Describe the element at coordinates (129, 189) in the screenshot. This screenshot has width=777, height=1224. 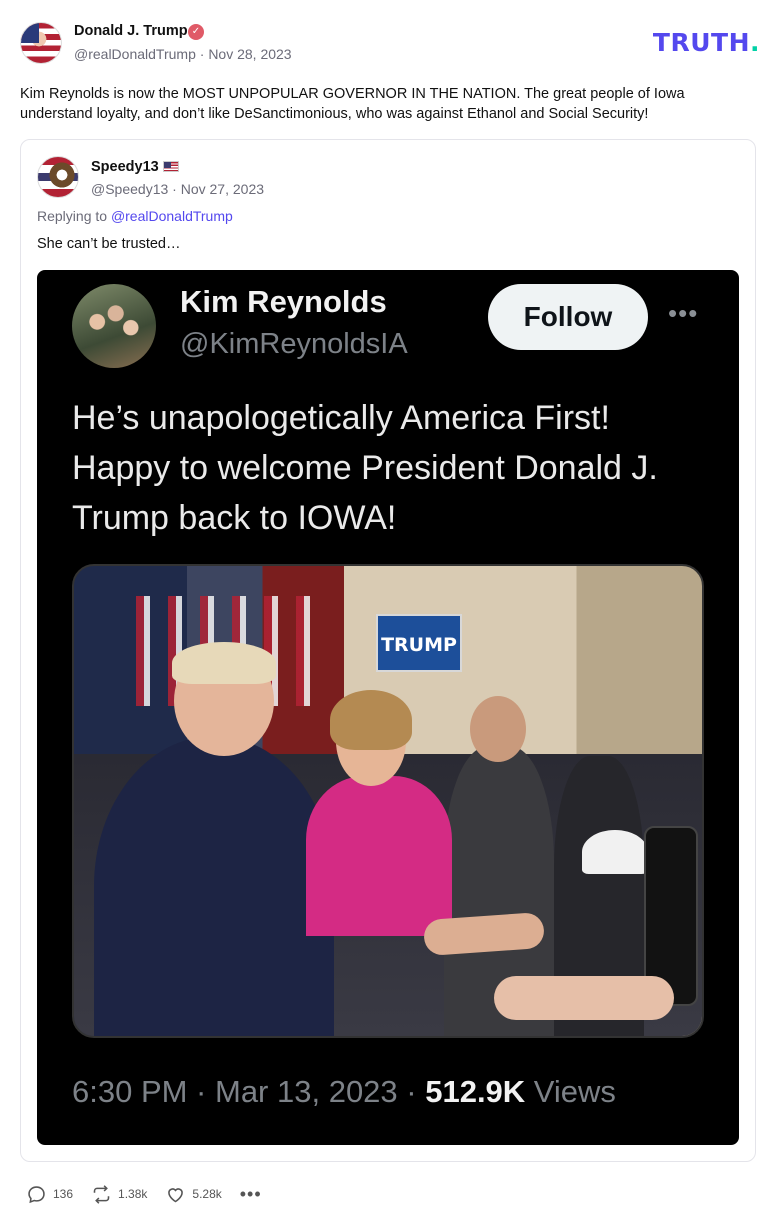
I see `quote-author-handle: @Speedy13` at that location.